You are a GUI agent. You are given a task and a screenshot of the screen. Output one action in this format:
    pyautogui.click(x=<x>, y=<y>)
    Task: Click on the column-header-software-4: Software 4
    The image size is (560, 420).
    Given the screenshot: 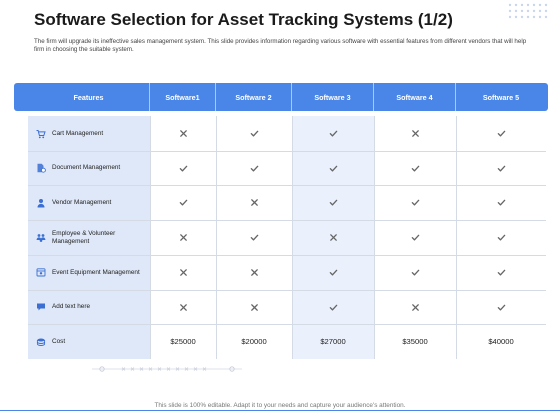 What is the action you would take?
    pyautogui.click(x=415, y=97)
    